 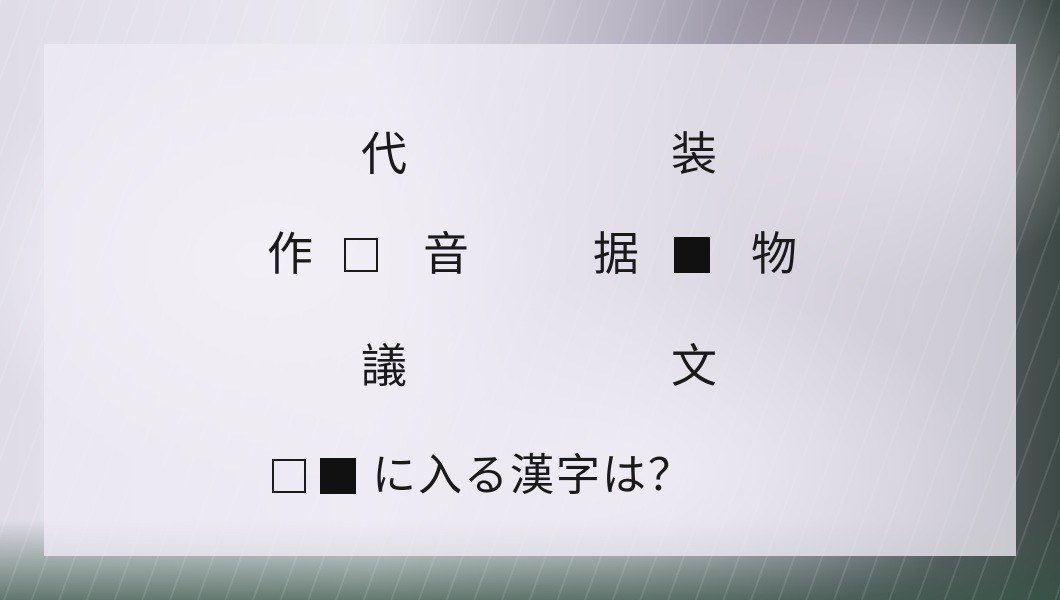 What do you see at coordinates (694, 366) in the screenshot?
I see `right-bottom-char: 文` at bounding box center [694, 366].